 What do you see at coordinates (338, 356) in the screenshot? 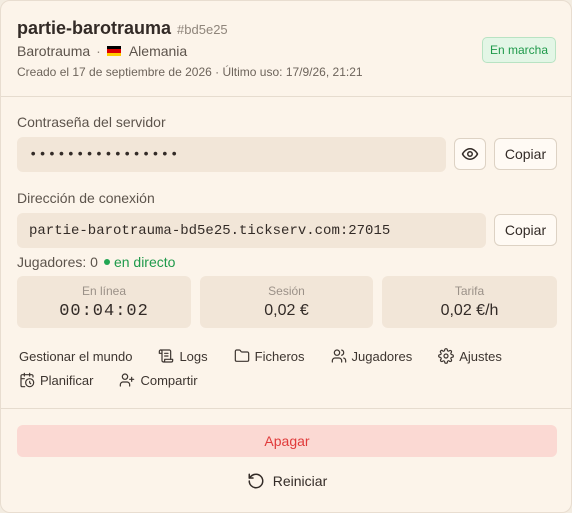
I see `users-icon` at bounding box center [338, 356].